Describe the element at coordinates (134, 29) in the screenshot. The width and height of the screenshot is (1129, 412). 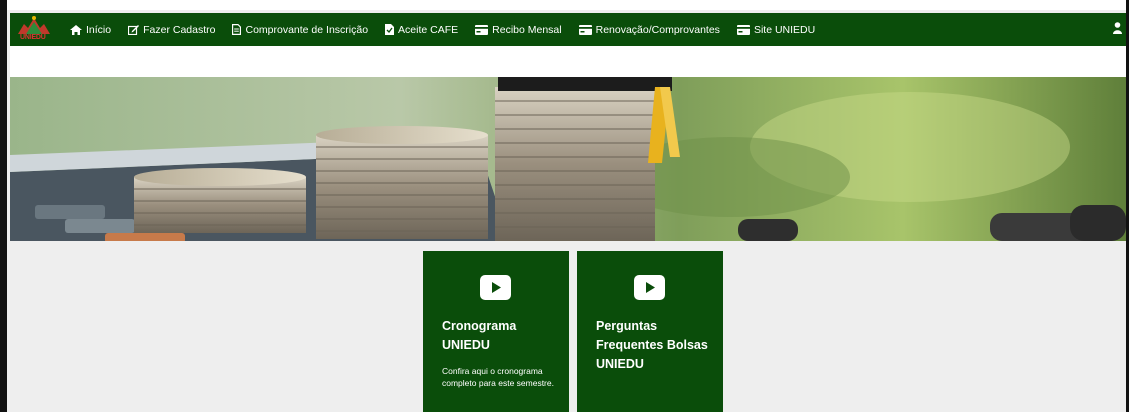
I see `edit-icon` at that location.